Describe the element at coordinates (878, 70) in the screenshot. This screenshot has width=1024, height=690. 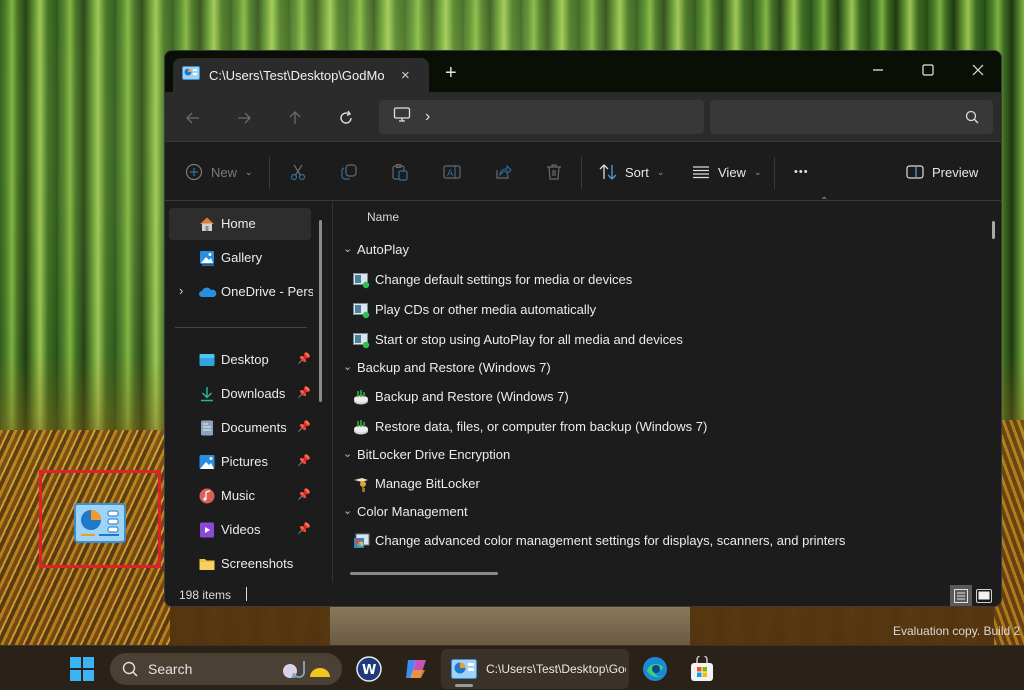
I see `minimize-button` at that location.